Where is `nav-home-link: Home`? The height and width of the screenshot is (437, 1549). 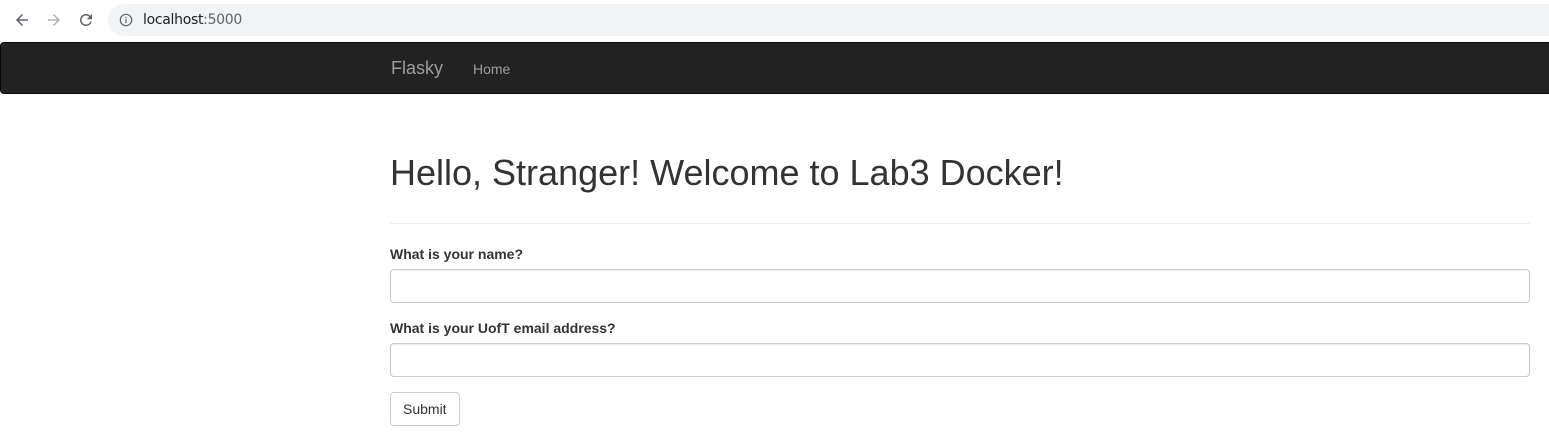
nav-home-link: Home is located at coordinates (491, 69).